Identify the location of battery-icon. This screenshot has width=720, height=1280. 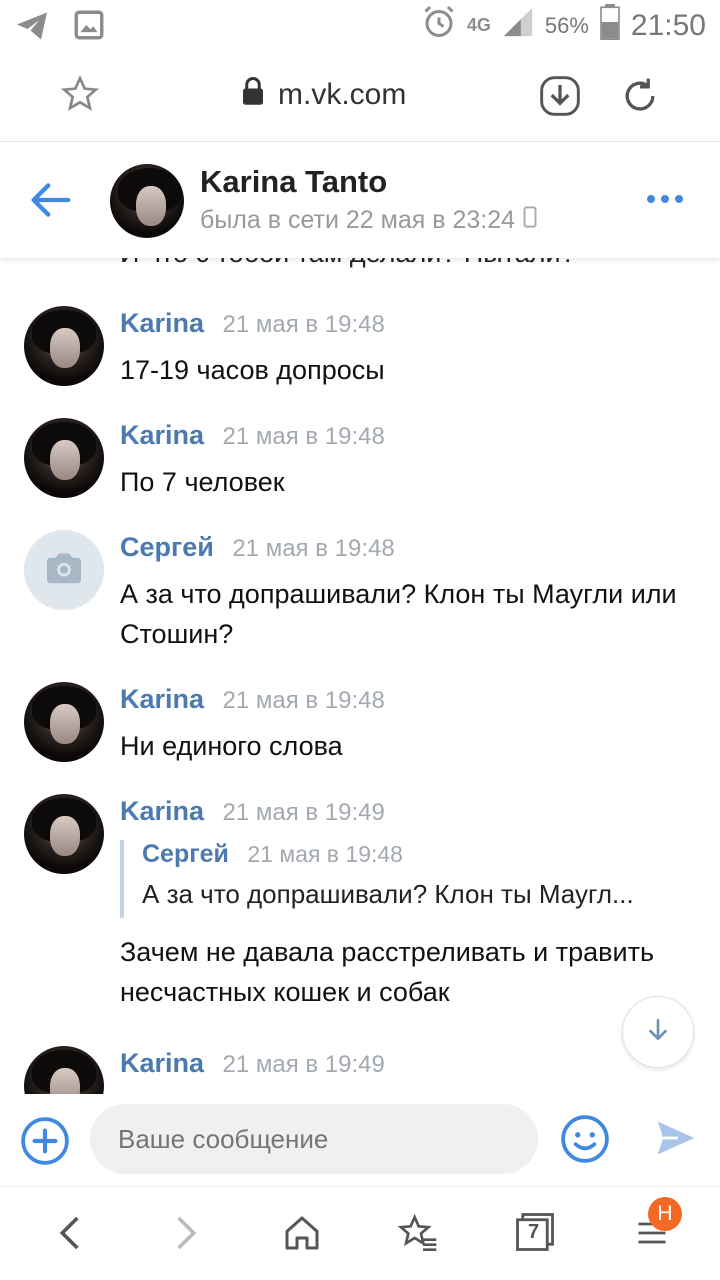
(610, 25).